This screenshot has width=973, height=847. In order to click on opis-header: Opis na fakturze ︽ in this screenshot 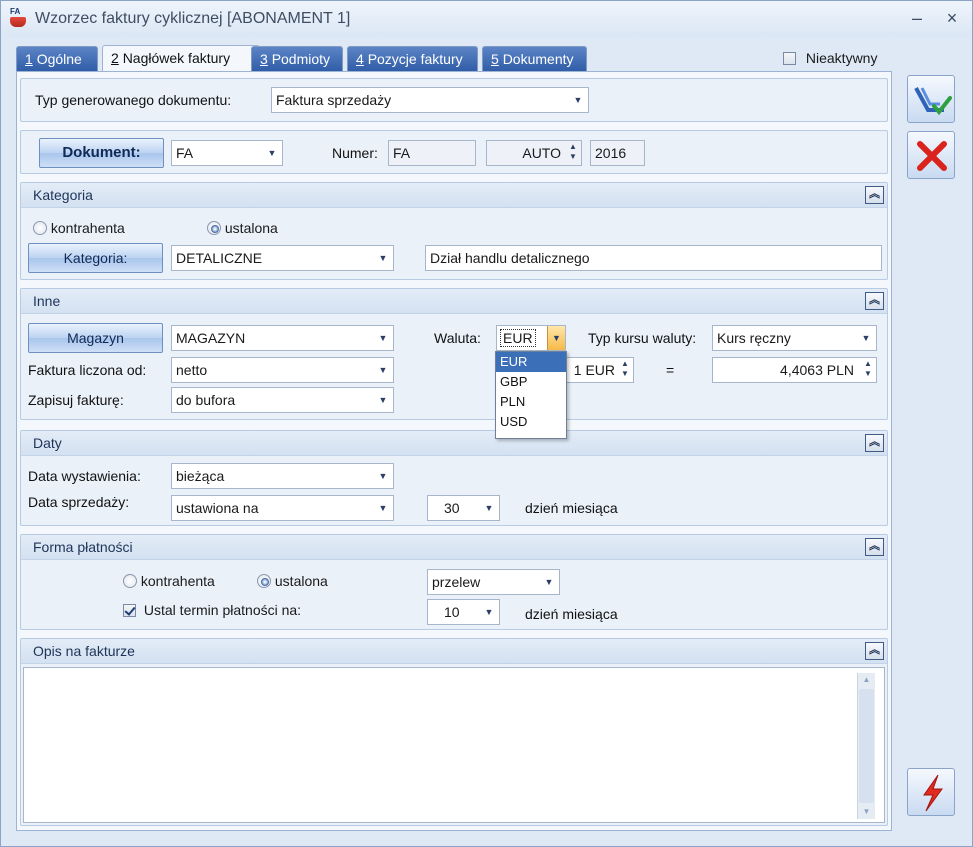, I will do `click(454, 651)`.